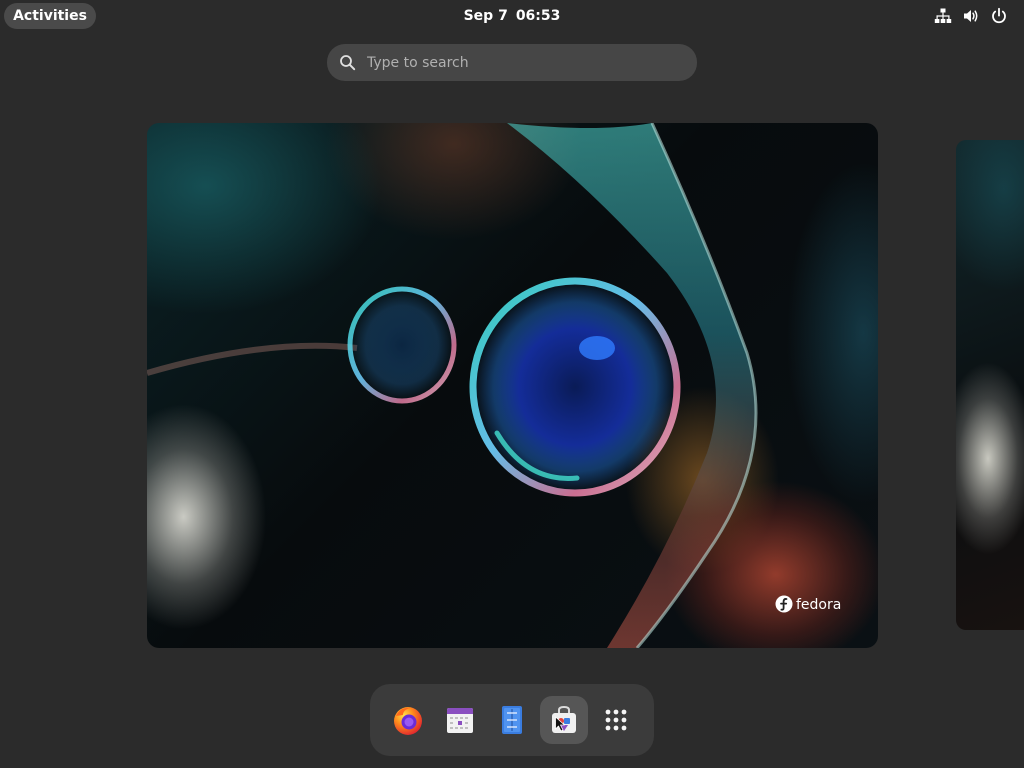  I want to click on firefox-icon, so click(408, 721).